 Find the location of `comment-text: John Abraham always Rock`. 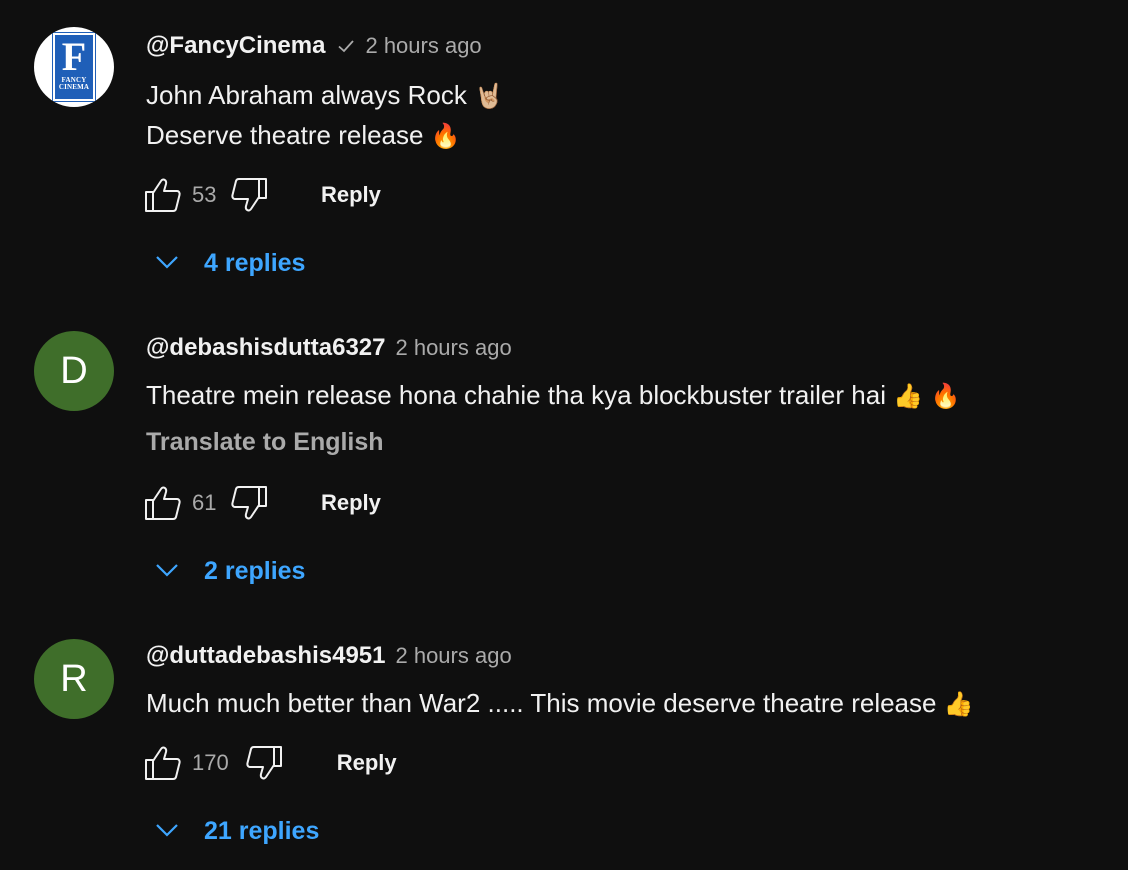

comment-text: John Abraham always Rock is located at coordinates (306, 95).